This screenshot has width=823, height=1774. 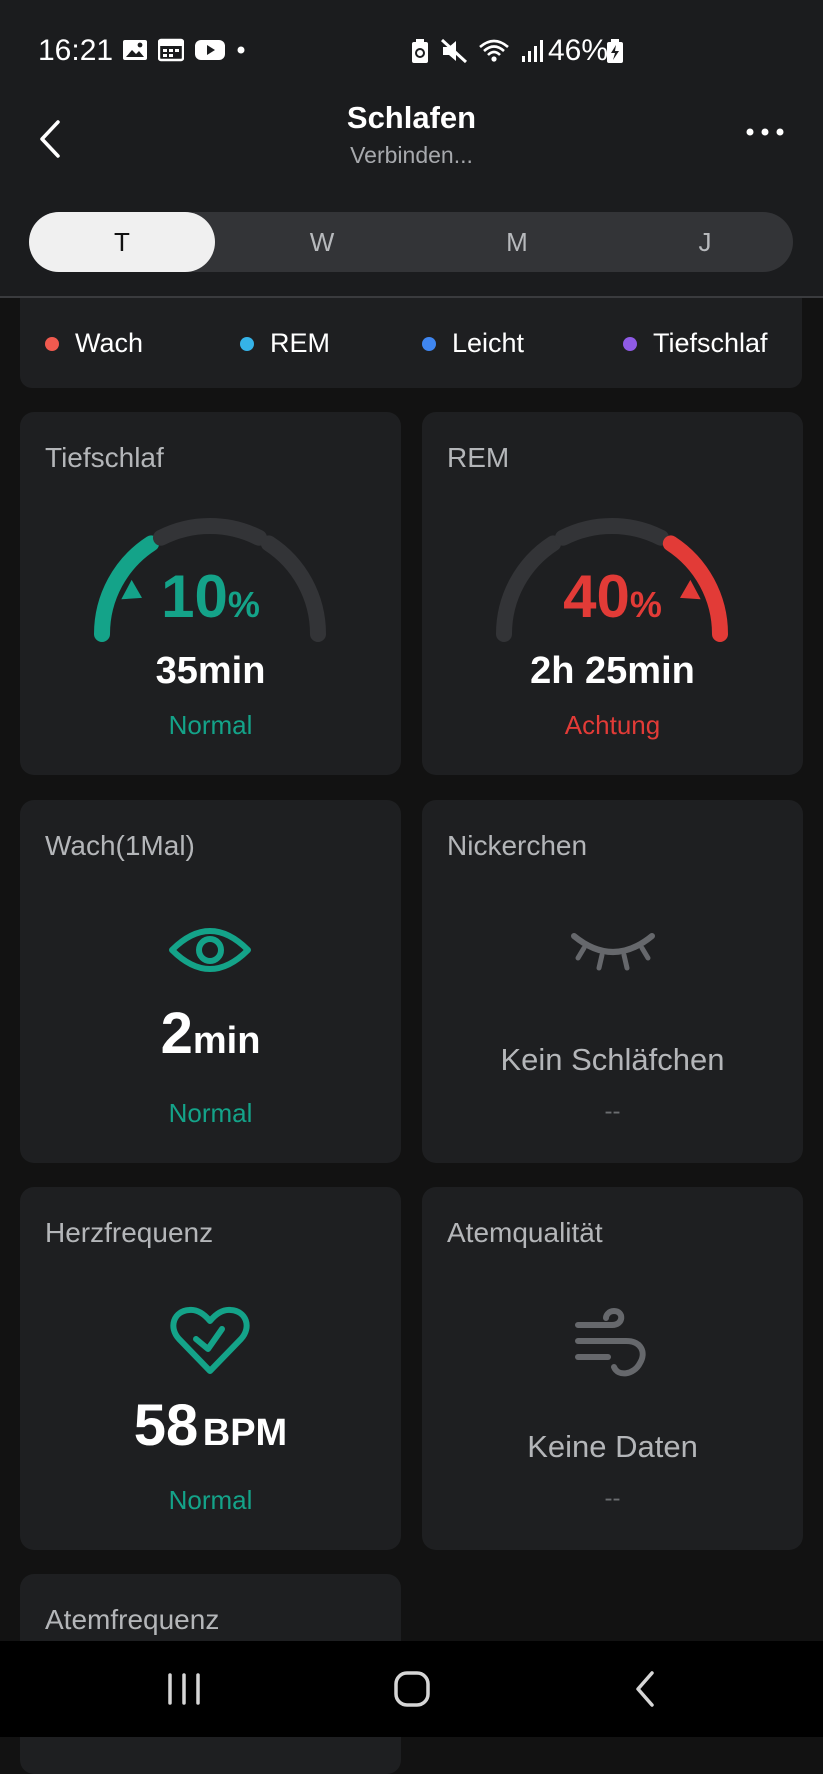 What do you see at coordinates (210, 1340) in the screenshot?
I see `heart-icon` at bounding box center [210, 1340].